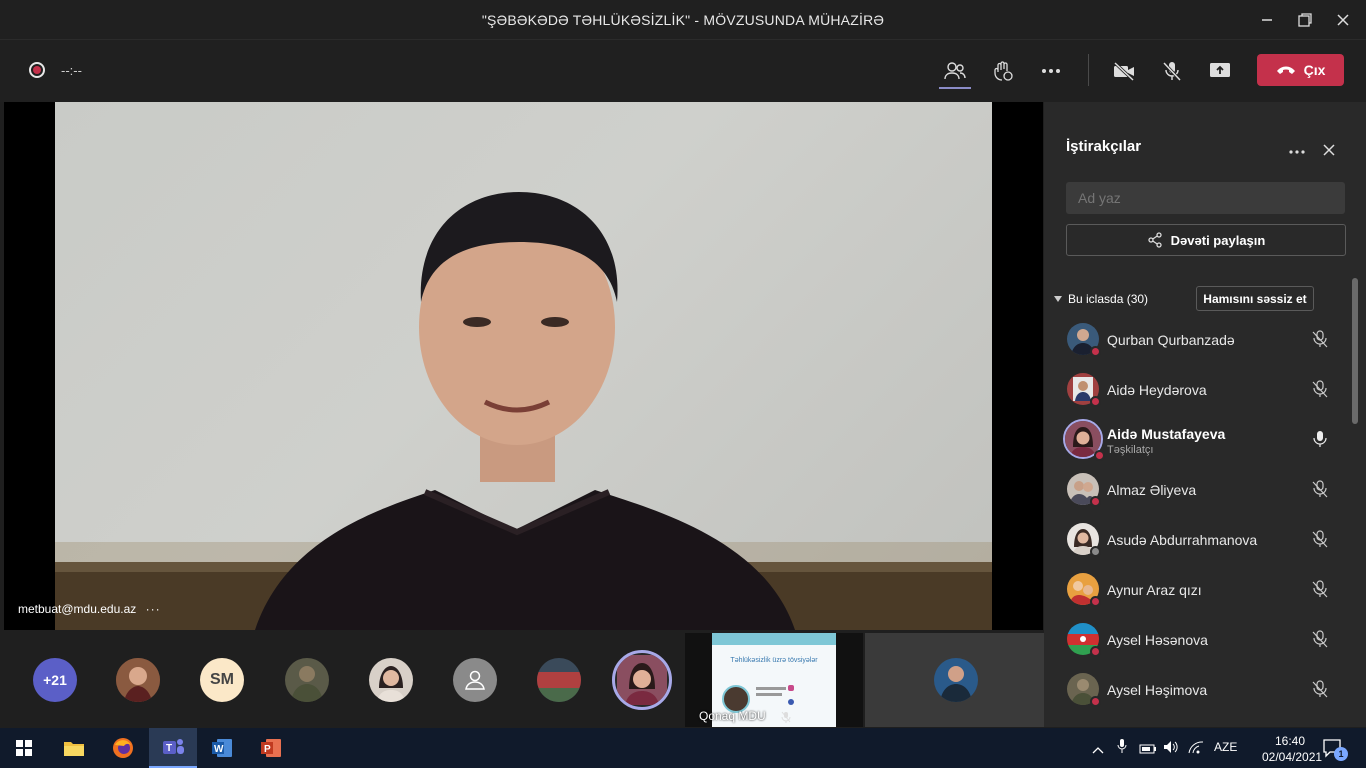 This screenshot has width=1366, height=768. Describe the element at coordinates (173, 748) in the screenshot. I see `teams-icon: T` at that location.